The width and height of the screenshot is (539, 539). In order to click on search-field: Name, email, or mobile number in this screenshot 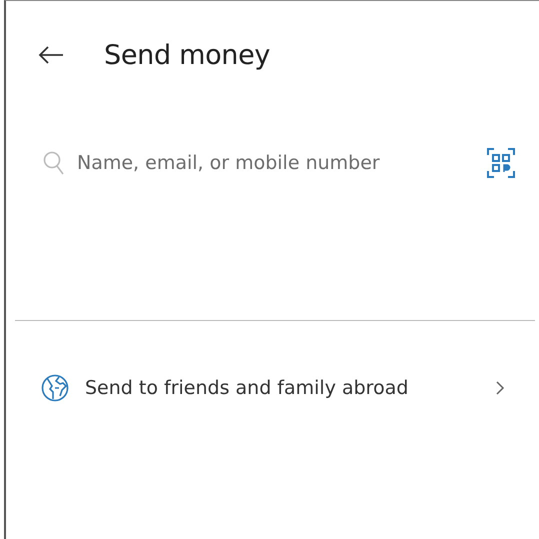, I will do `click(276, 163)`.